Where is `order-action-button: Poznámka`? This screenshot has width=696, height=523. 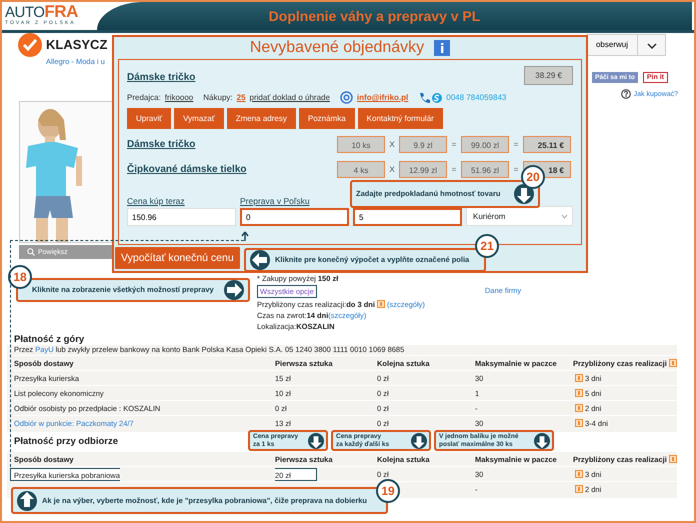
order-action-button: Poznámka is located at coordinates (326, 118).